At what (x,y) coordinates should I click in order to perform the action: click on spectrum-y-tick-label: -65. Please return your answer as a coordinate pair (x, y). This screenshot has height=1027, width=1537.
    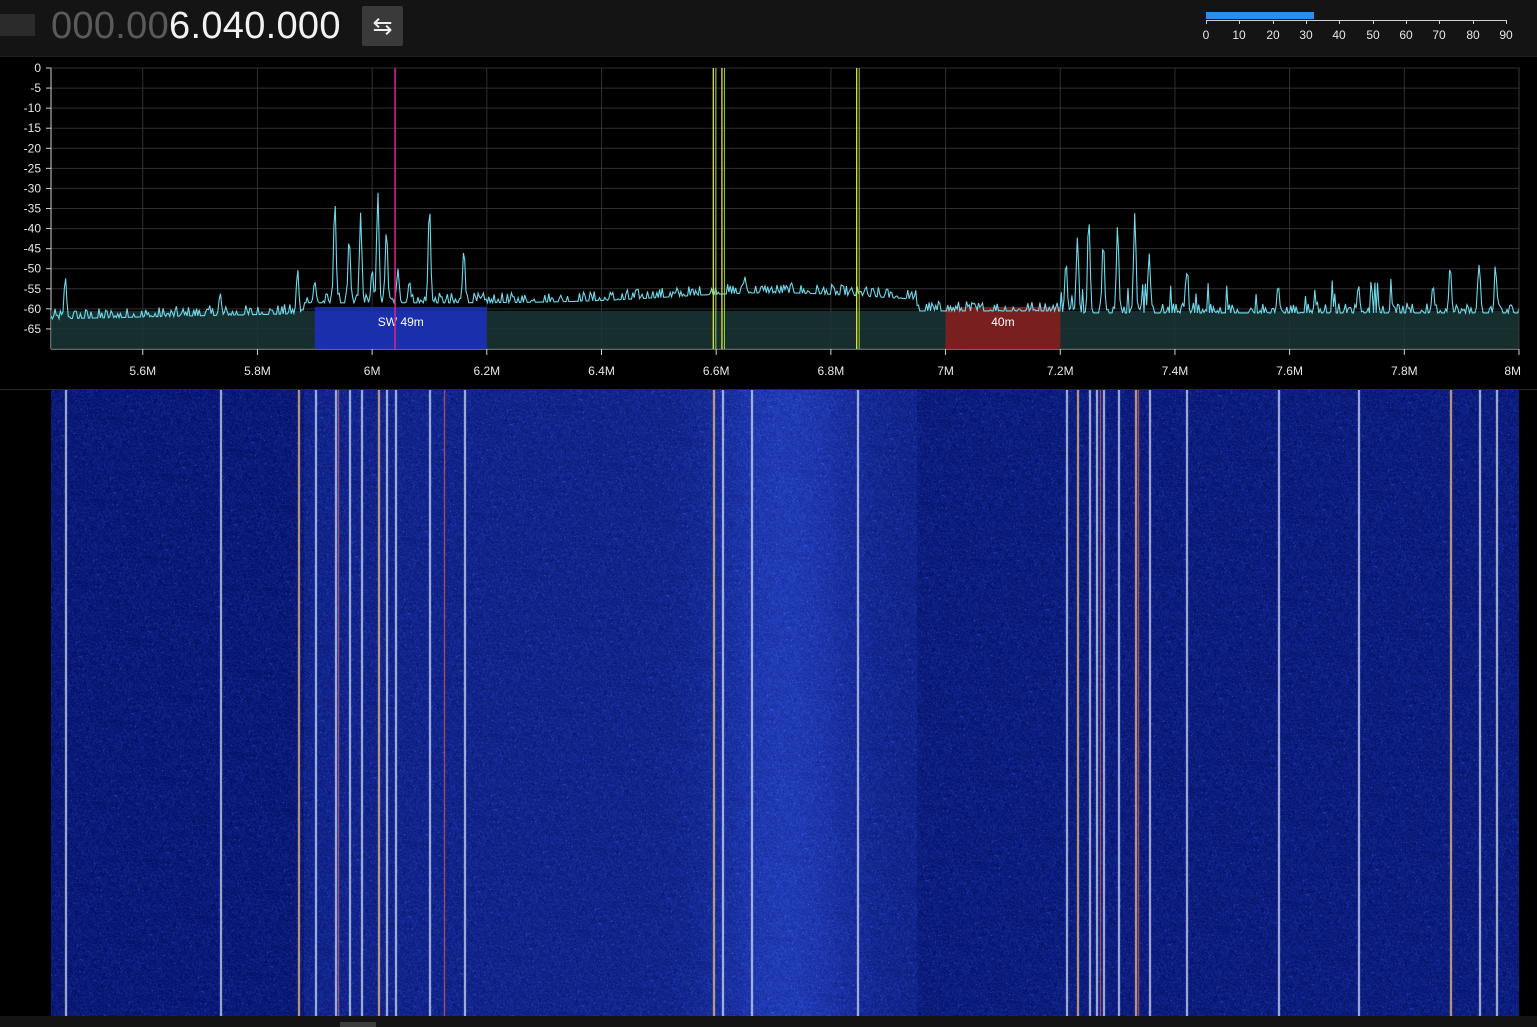
    Looking at the image, I should click on (33, 329).